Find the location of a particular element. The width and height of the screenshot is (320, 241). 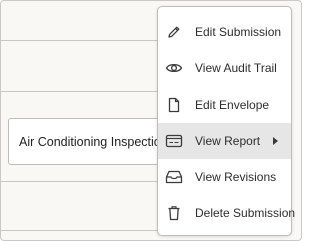

menu-item-label: Edit Submission is located at coordinates (238, 32).